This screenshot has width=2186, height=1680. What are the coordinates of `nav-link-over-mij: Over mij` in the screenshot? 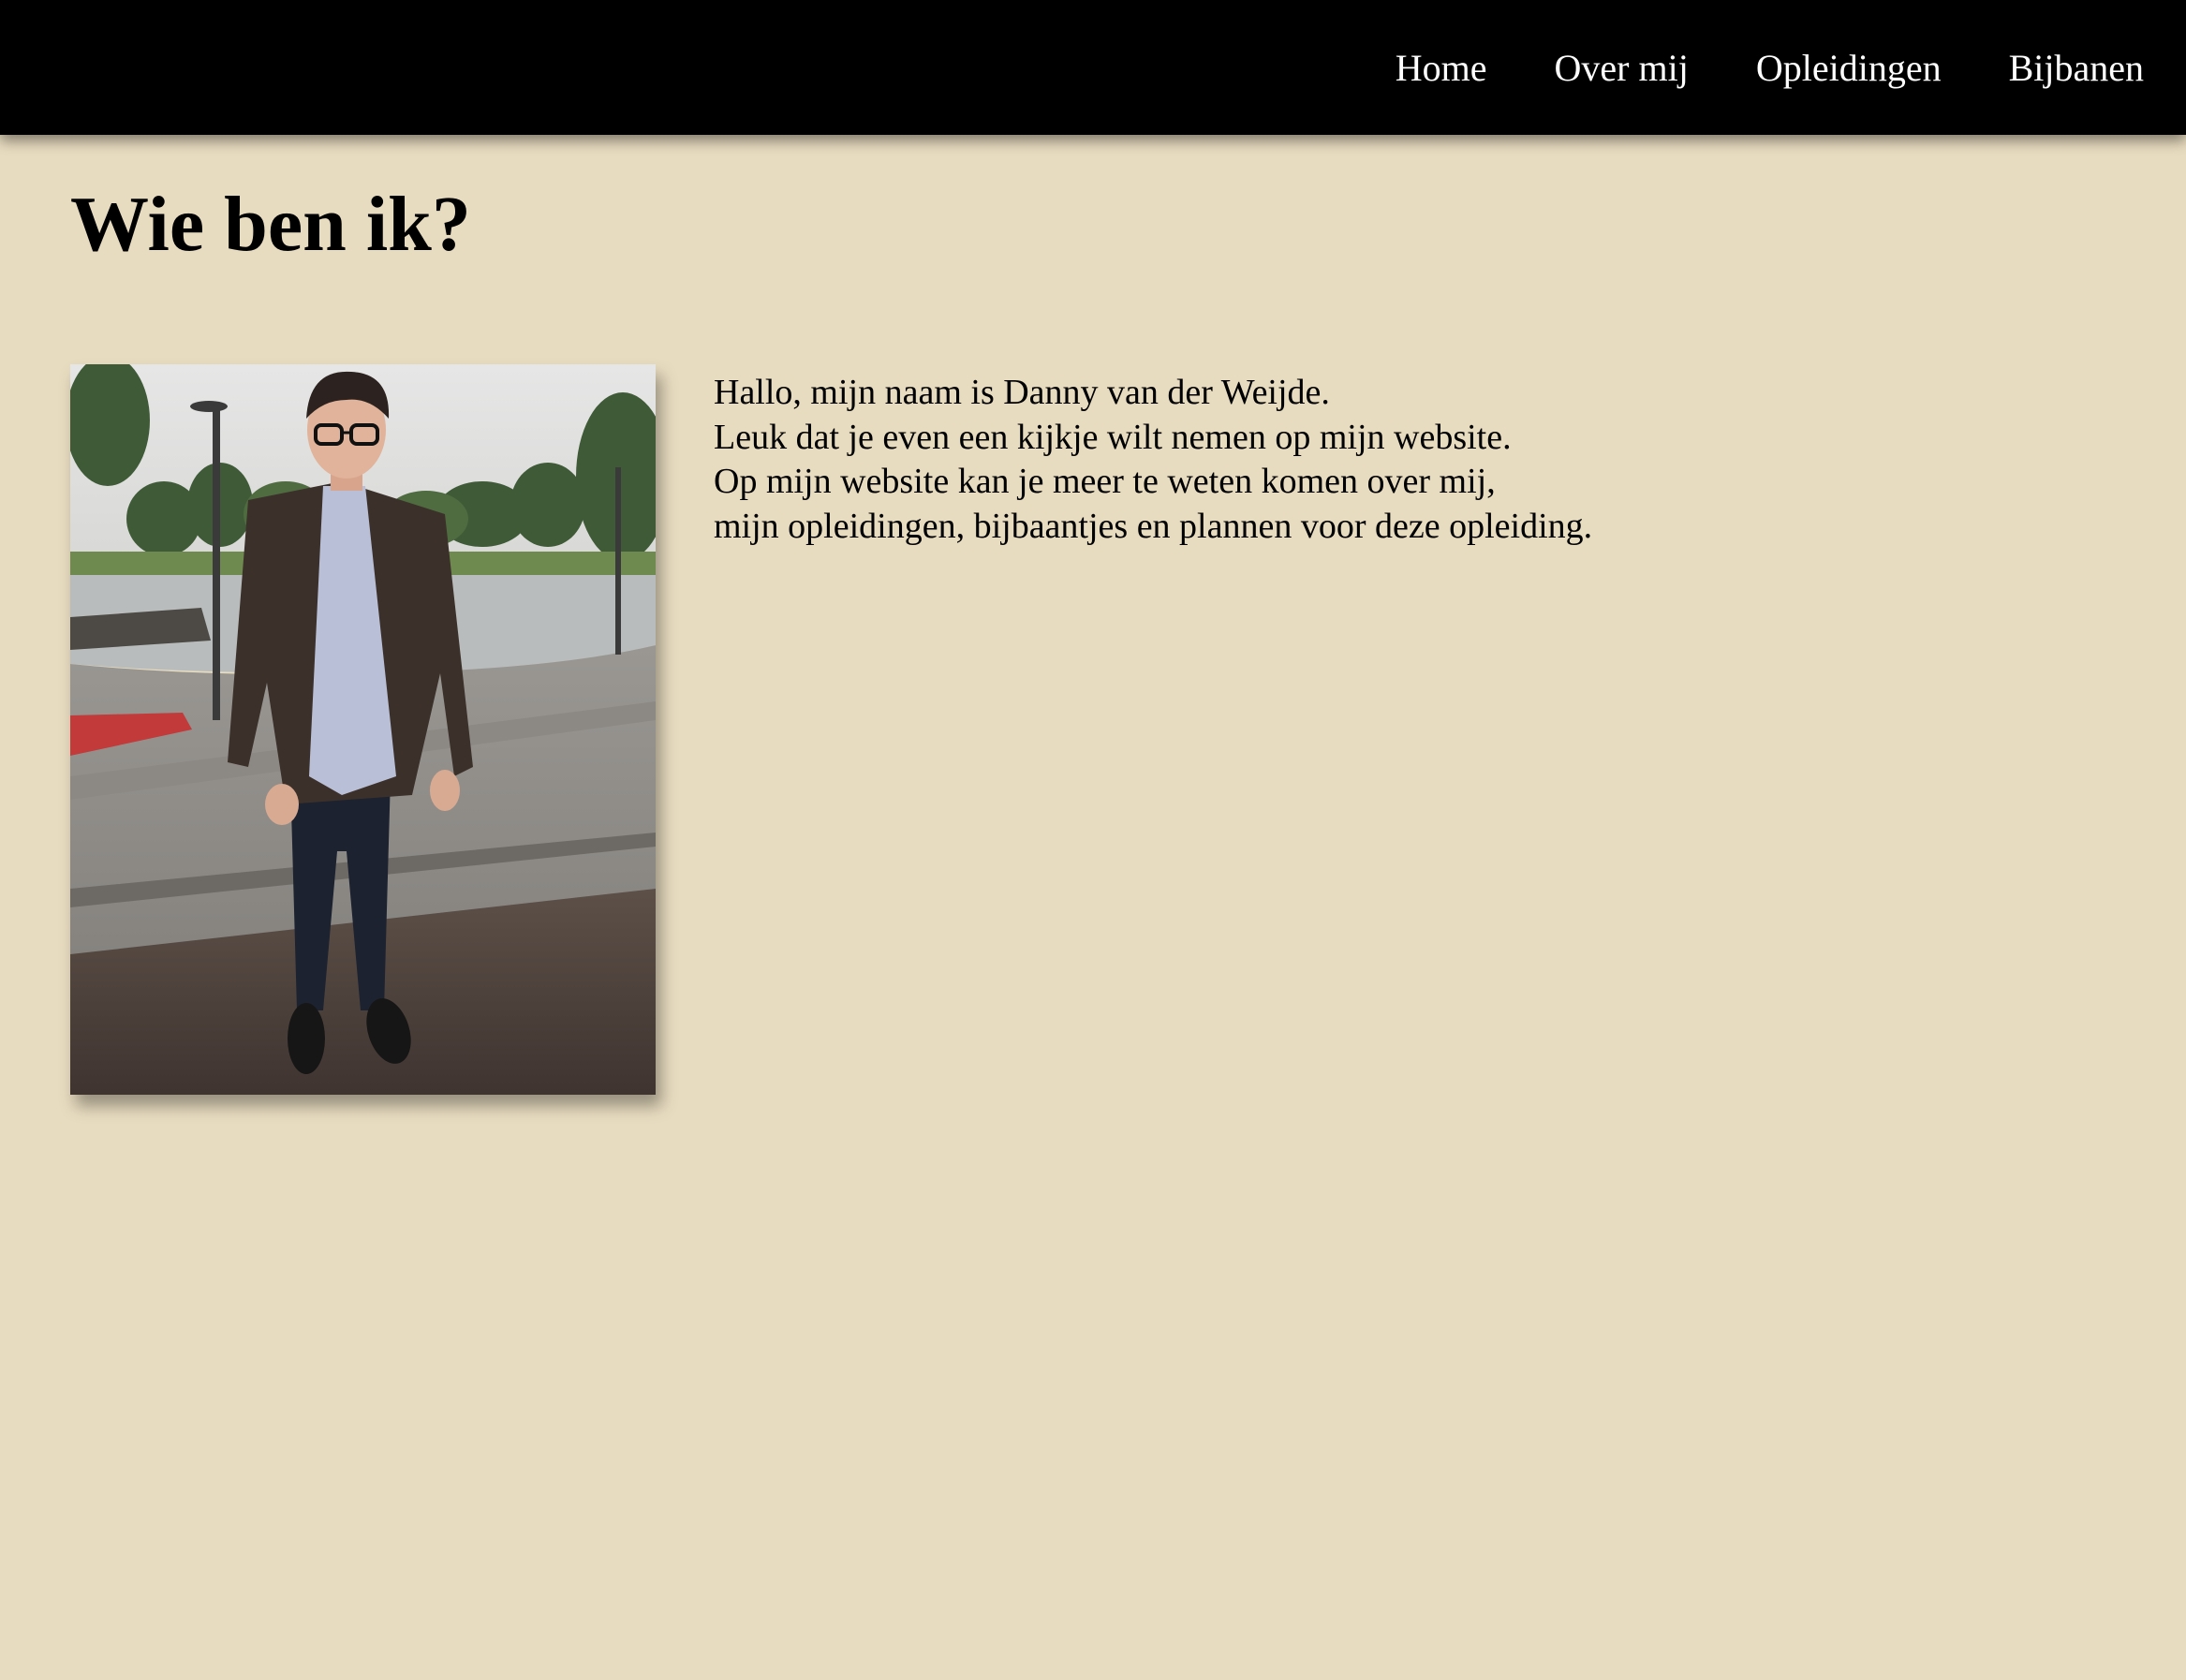 It's located at (1622, 68).